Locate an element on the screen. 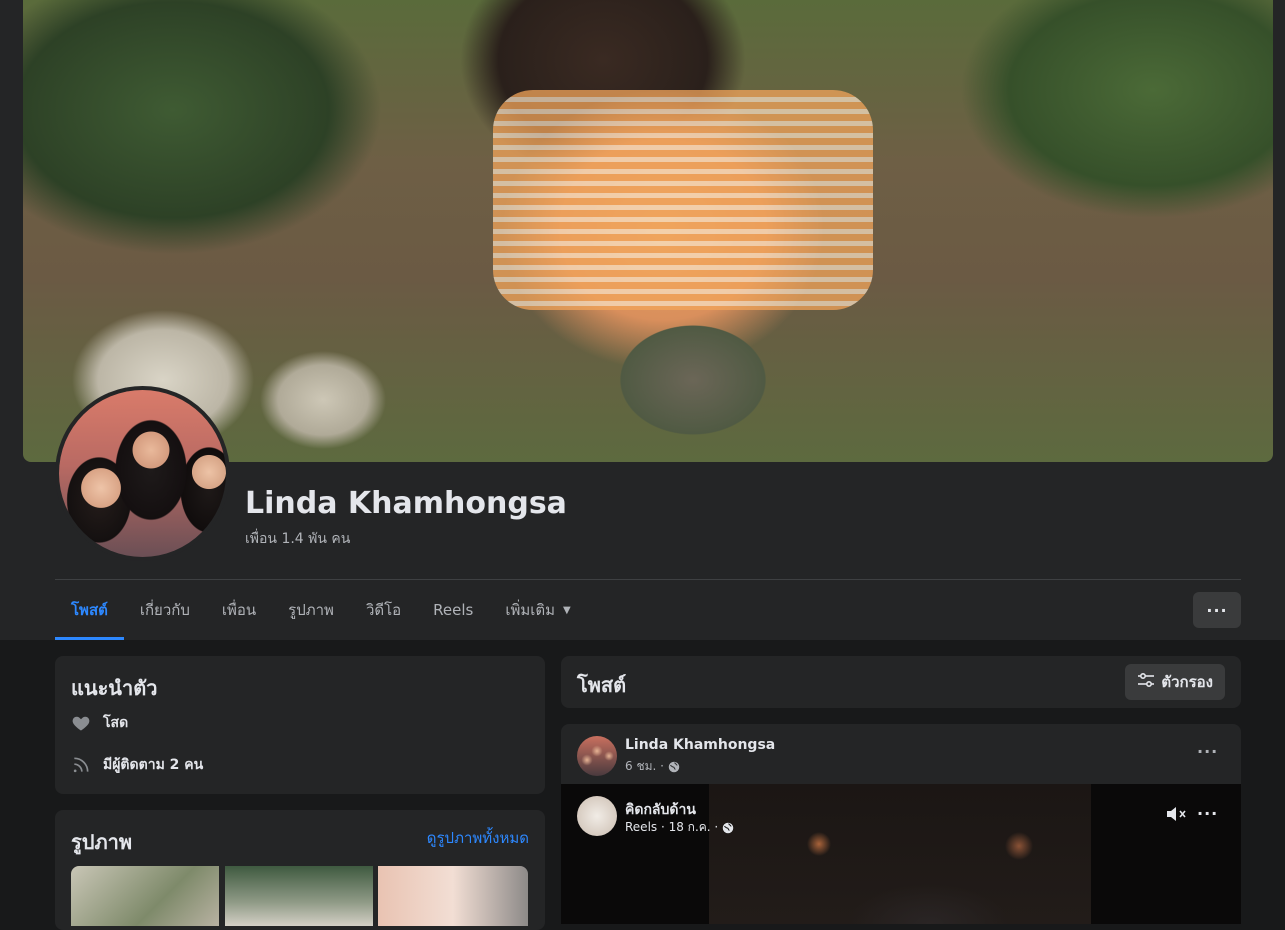  profile-avatar is located at coordinates (142, 473).